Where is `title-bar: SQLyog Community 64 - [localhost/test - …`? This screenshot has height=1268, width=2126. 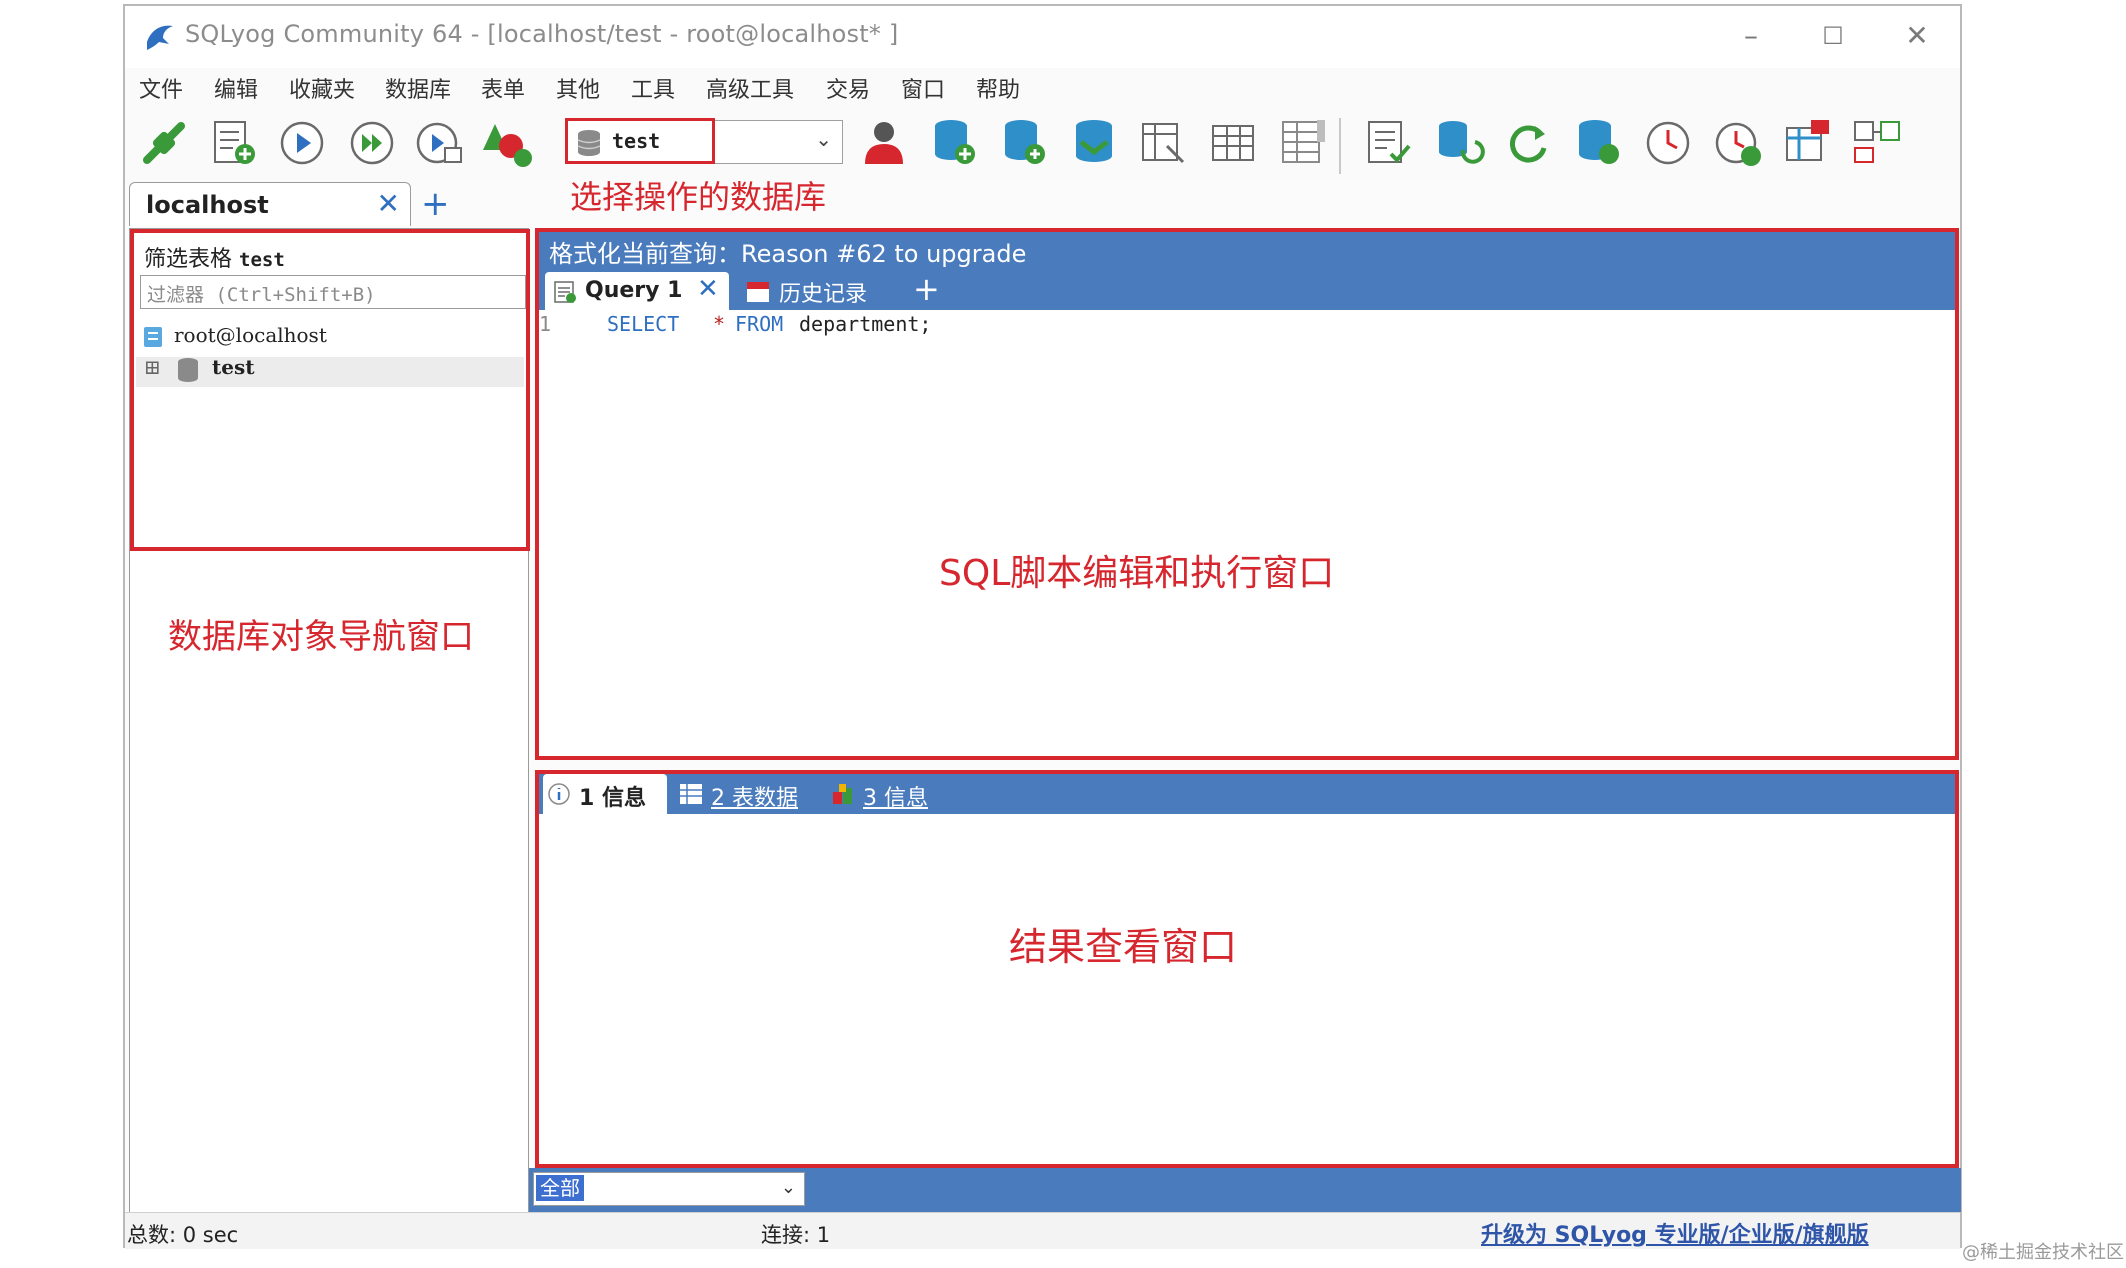 title-bar: SQLyog Community 64 - [localhost/test - … is located at coordinates (1042, 37).